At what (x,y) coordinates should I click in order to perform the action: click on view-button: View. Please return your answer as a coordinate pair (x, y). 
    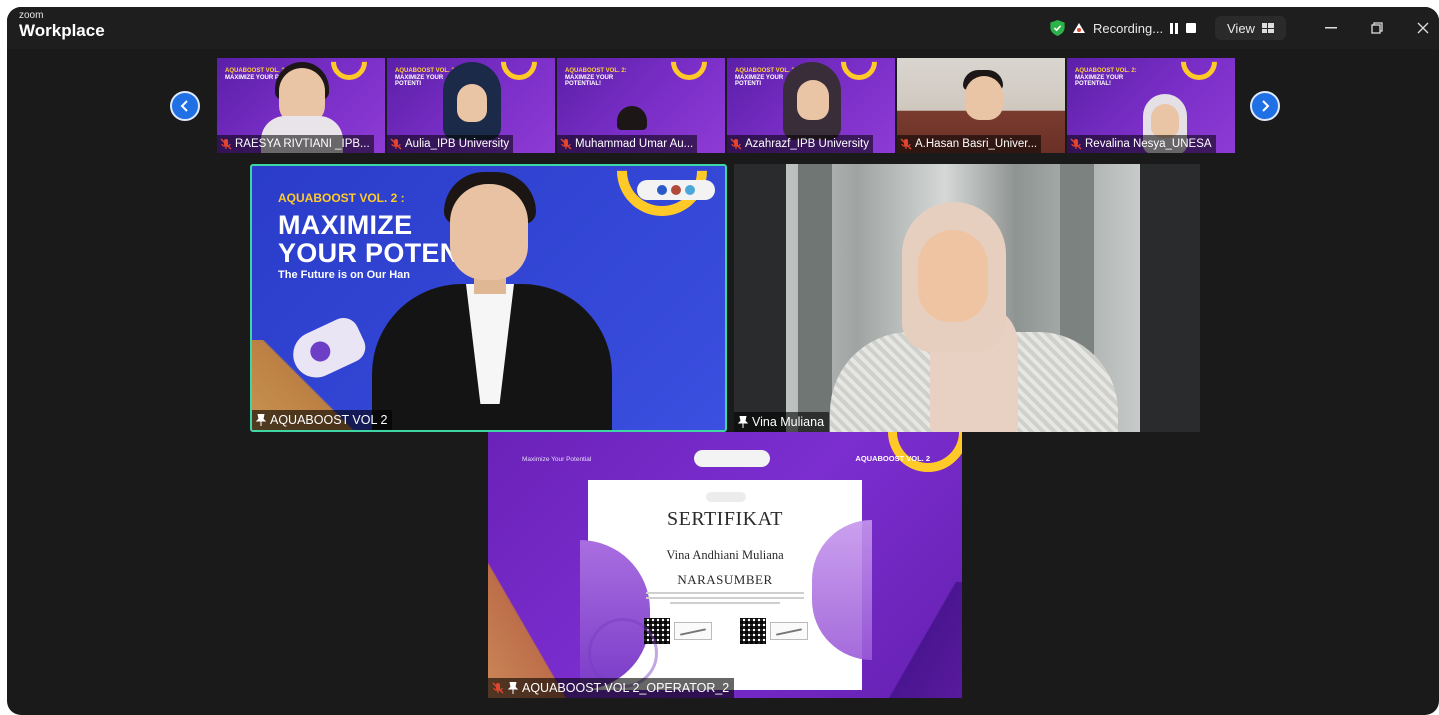
    Looking at the image, I should click on (1250, 28).